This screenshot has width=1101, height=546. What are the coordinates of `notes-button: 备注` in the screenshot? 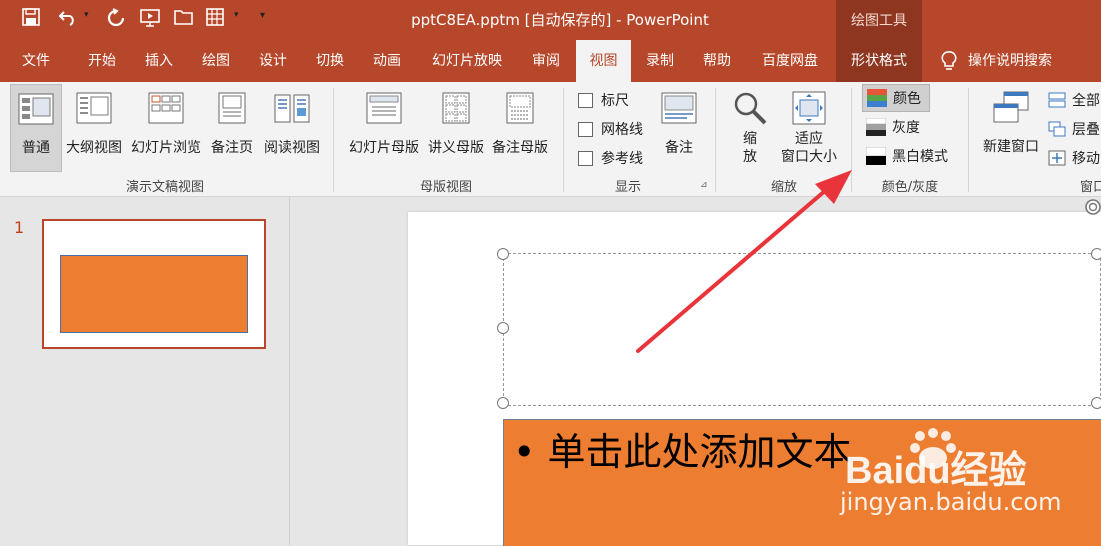 It's located at (679, 120).